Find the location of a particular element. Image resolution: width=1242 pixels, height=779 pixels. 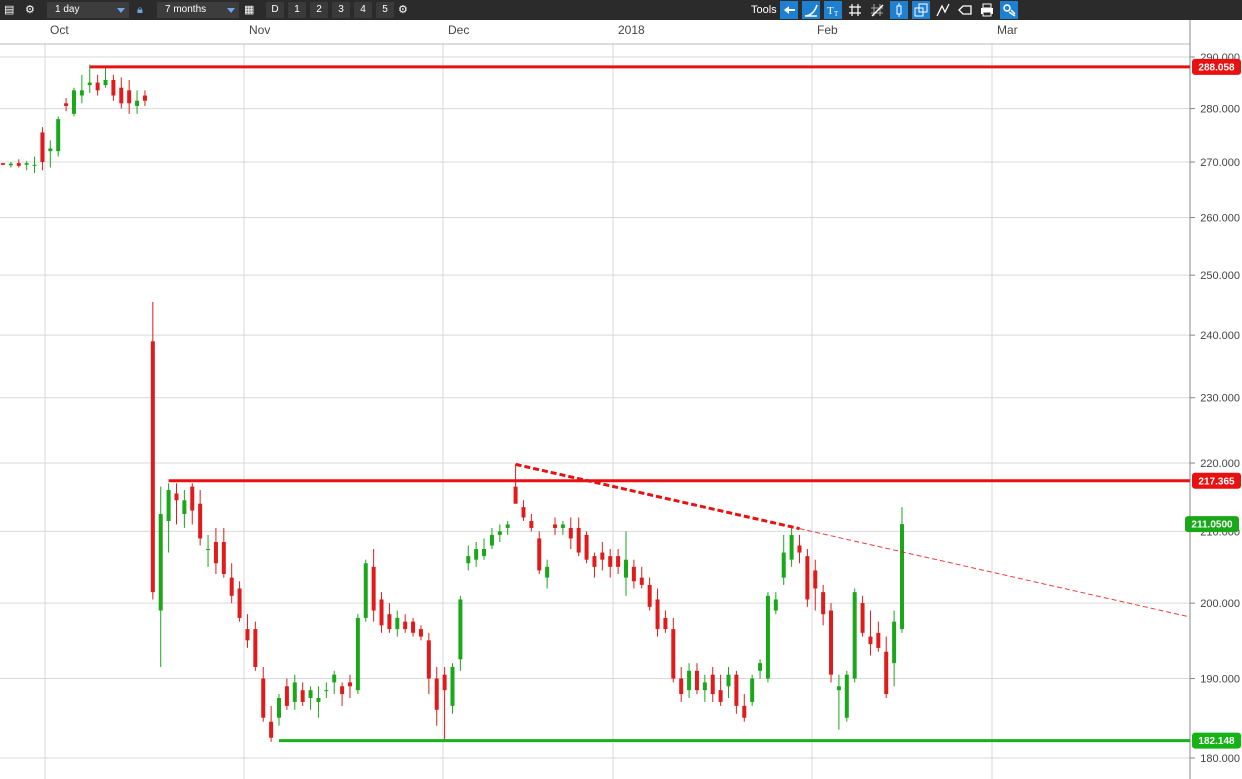

period-settings-icon: ⚙ is located at coordinates (403, 10).